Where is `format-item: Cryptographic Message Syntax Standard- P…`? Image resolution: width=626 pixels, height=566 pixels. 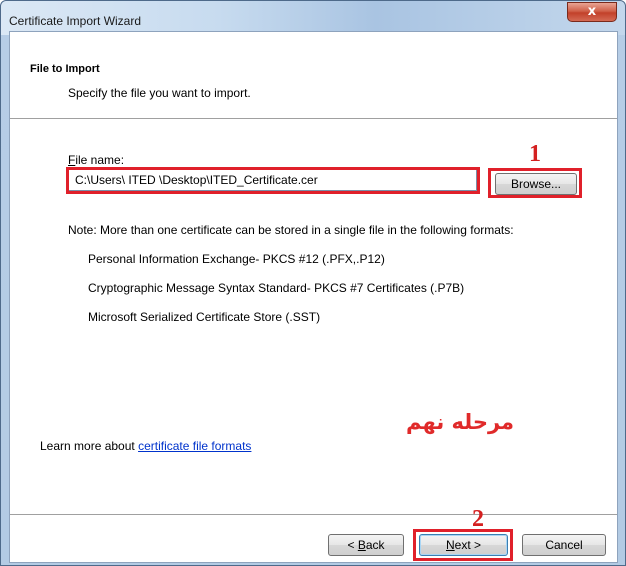 format-item: Cryptographic Message Syntax Standard- P… is located at coordinates (276, 288).